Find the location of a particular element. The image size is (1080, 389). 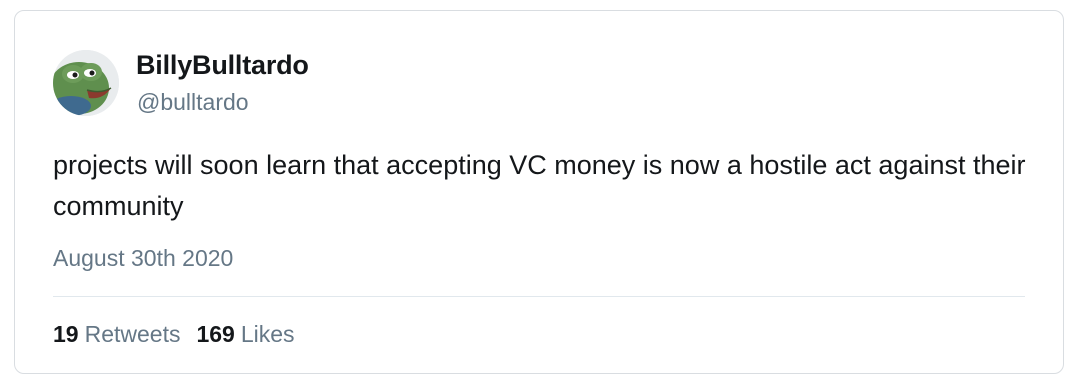

tweet-date: August 30th 2020 is located at coordinates (143, 258).